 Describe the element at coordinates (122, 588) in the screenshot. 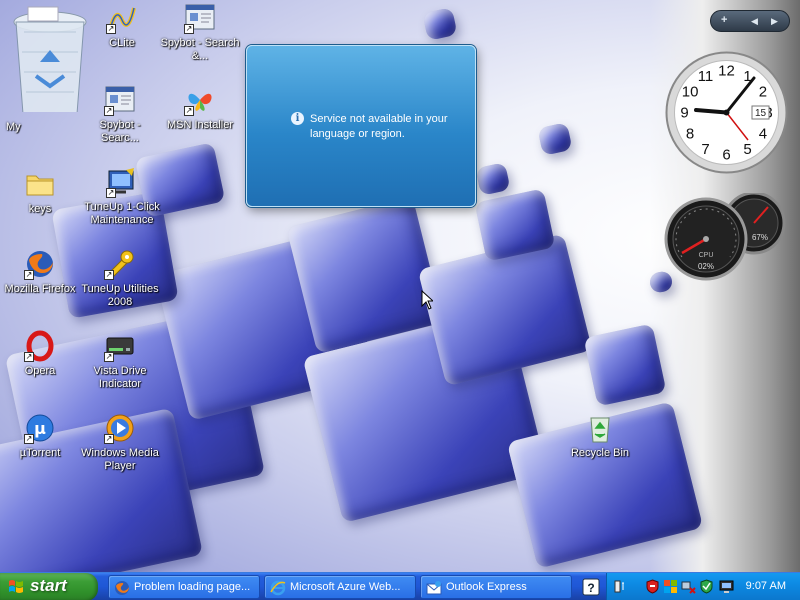

I see `firefox-icon` at that location.